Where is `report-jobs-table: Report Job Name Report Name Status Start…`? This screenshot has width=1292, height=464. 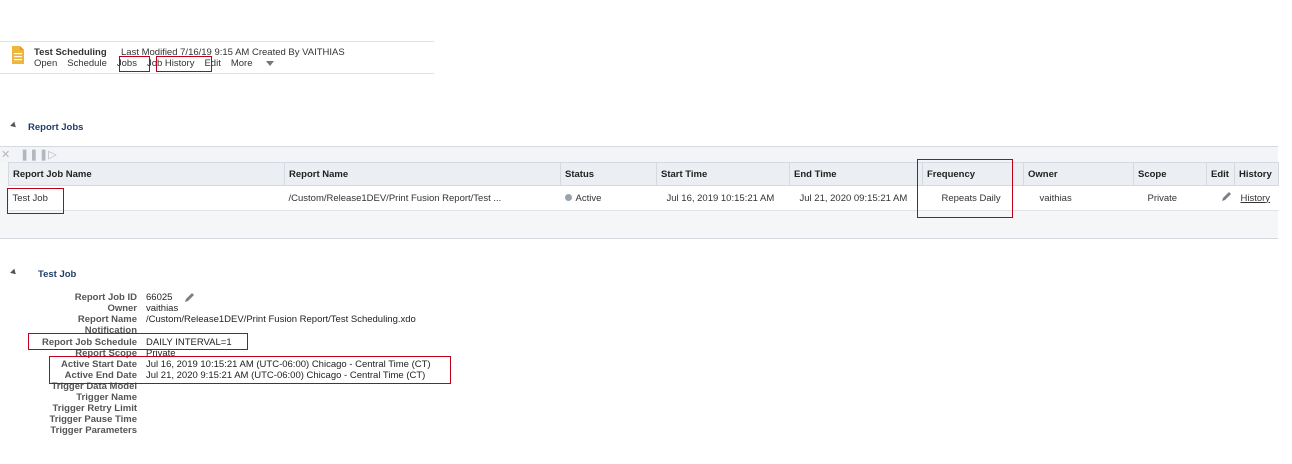 report-jobs-table: Report Job Name Report Name Status Start… is located at coordinates (643, 186).